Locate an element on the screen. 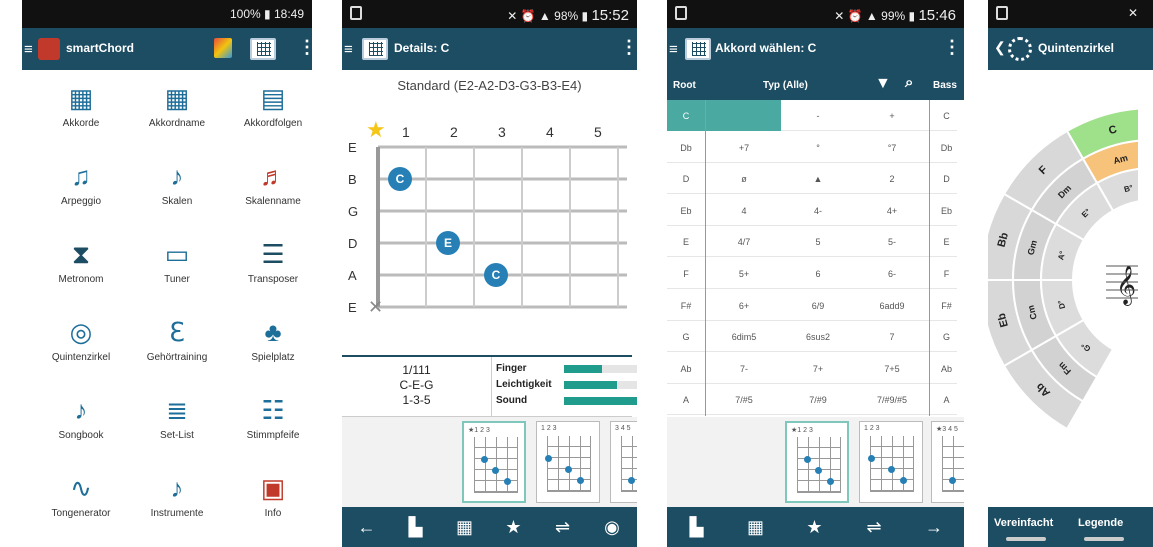  forward-arrow-icon: → is located at coordinates (934, 527).